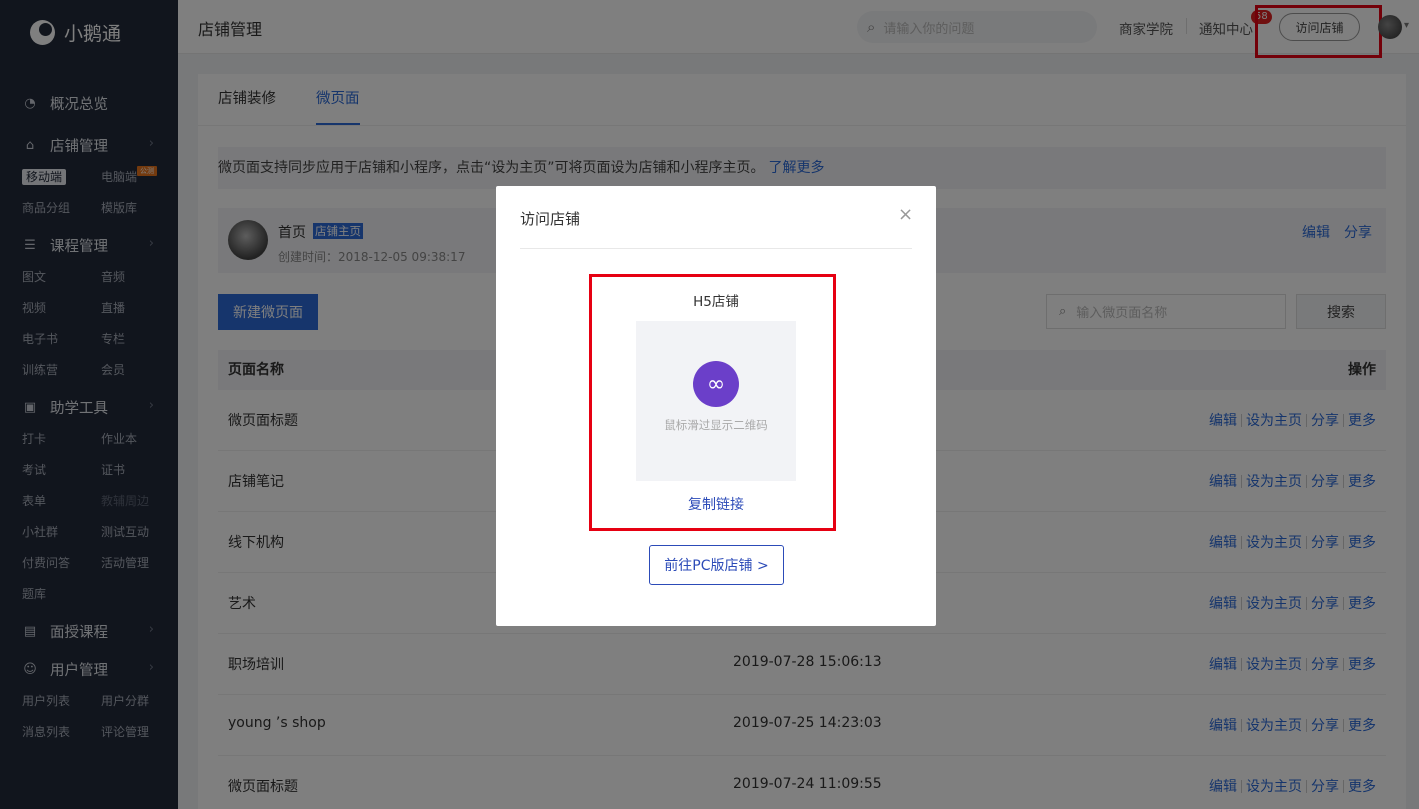  What do you see at coordinates (905, 215) in the screenshot?
I see `close-icon: ×` at bounding box center [905, 215].